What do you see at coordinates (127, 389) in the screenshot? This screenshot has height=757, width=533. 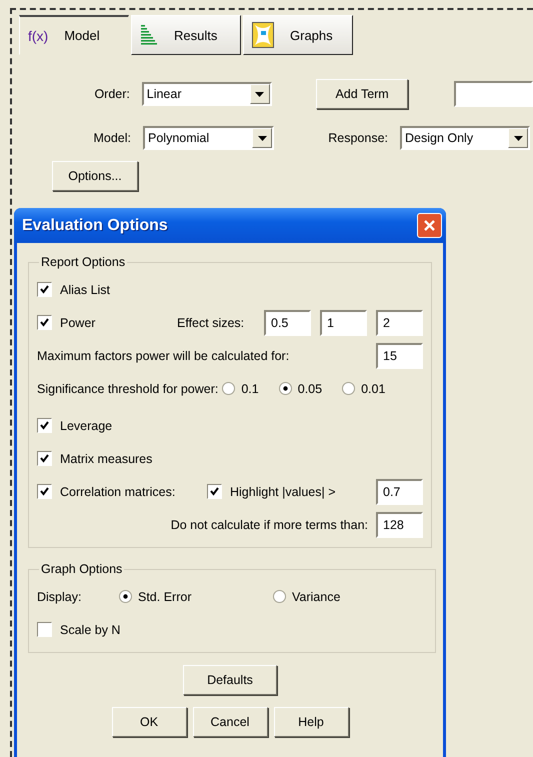 I see `field-label: Significance threshold for power:` at bounding box center [127, 389].